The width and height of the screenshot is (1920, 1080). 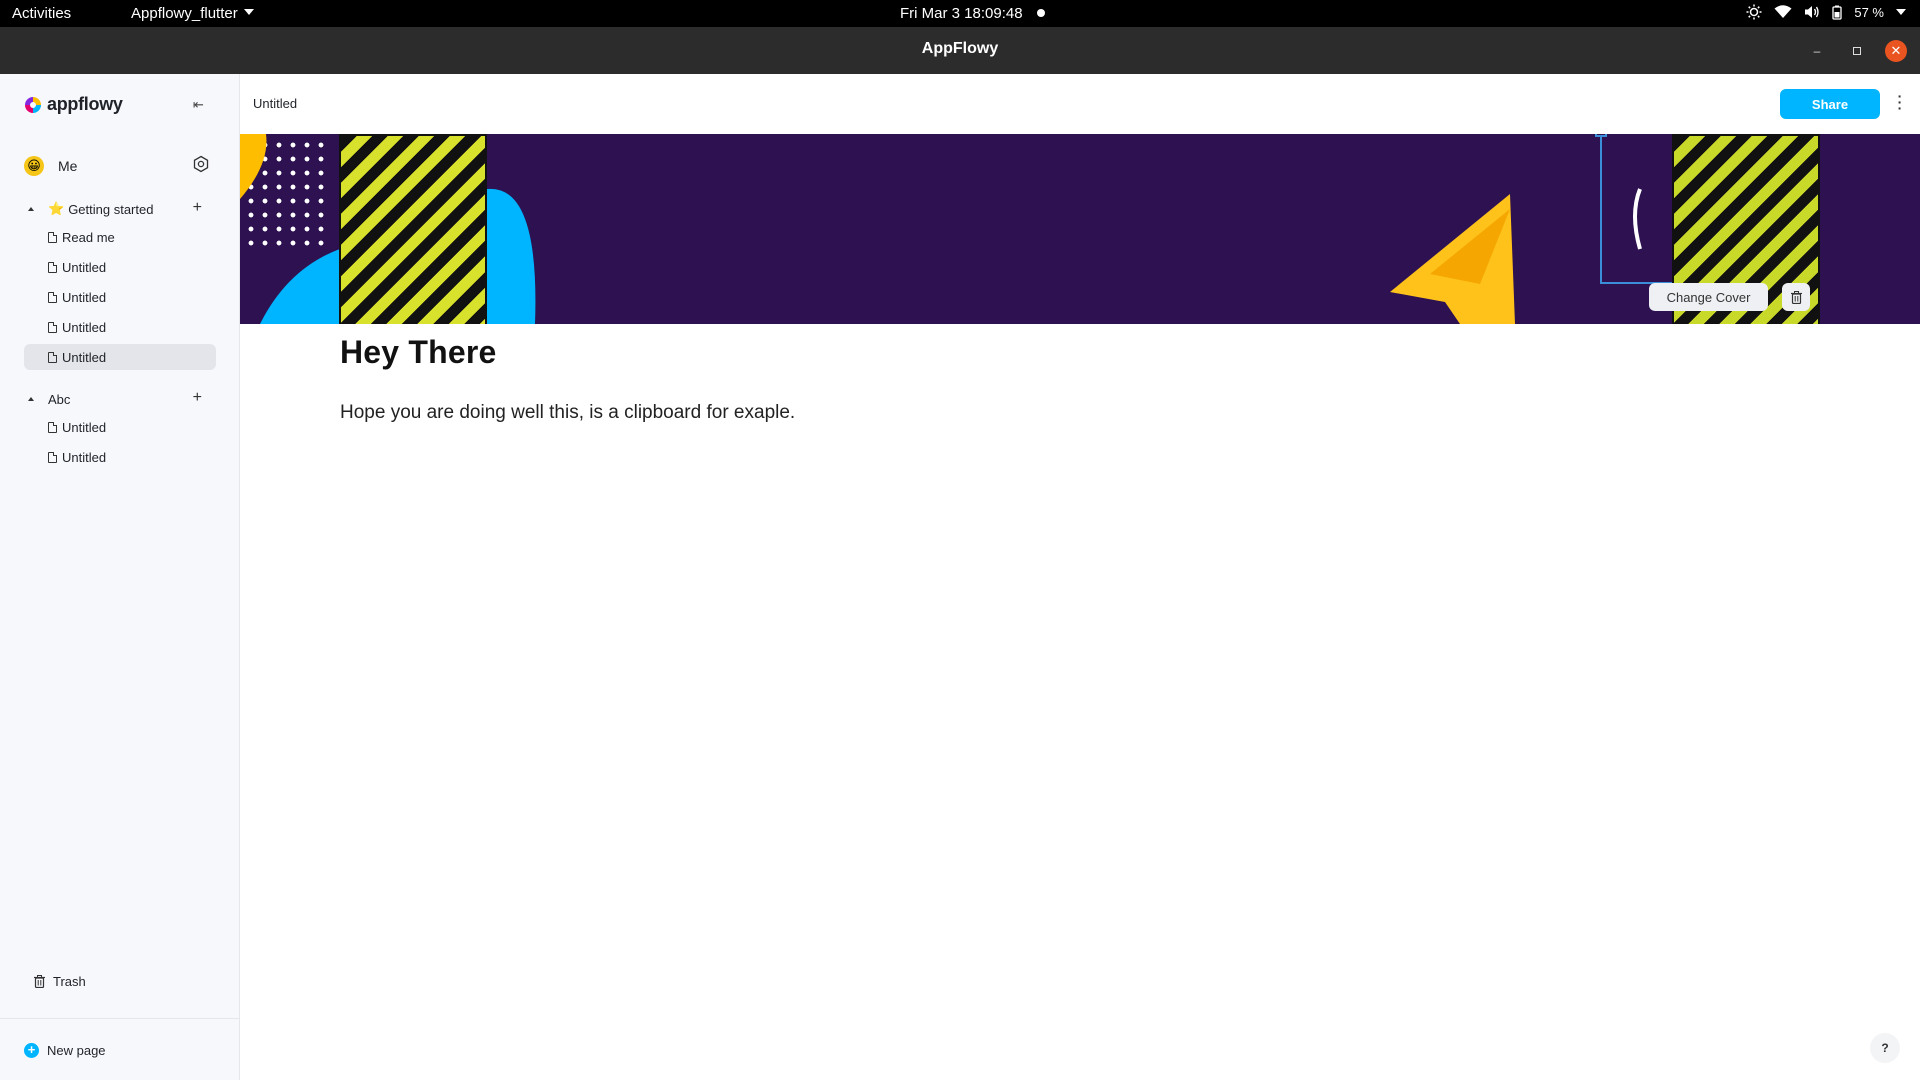 I want to click on system-menu-caret, so click(x=1901, y=12).